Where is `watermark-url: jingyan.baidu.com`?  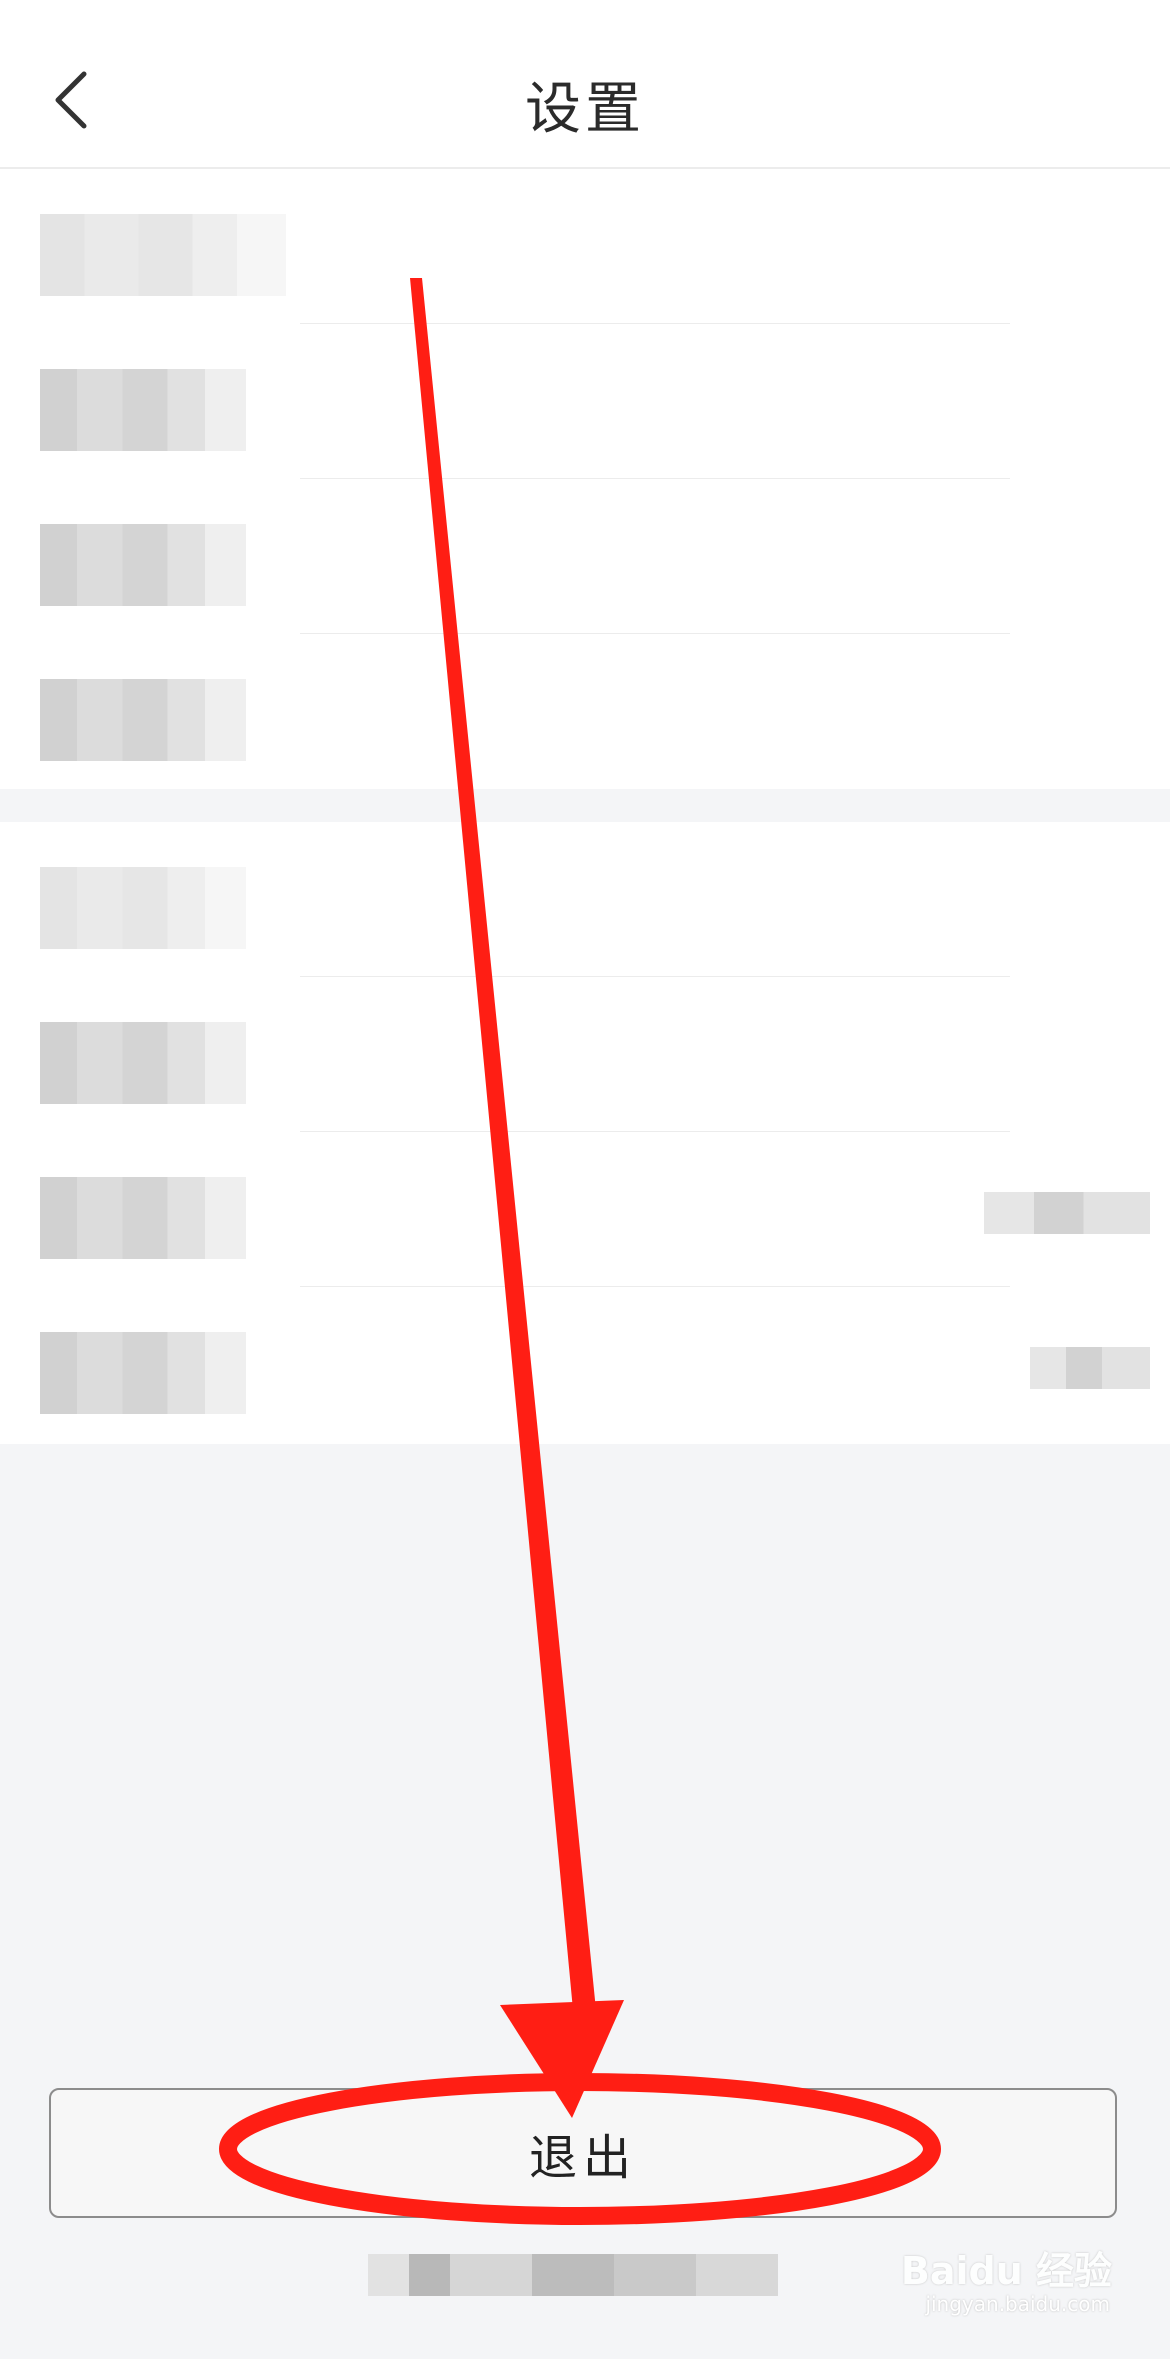 watermark-url: jingyan.baidu.com is located at coordinates (1017, 2304).